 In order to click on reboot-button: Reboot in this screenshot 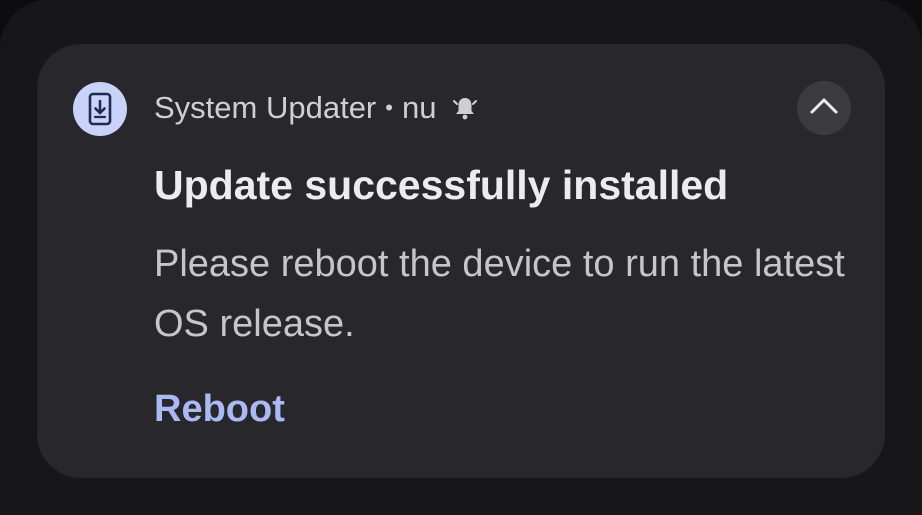, I will do `click(219, 409)`.